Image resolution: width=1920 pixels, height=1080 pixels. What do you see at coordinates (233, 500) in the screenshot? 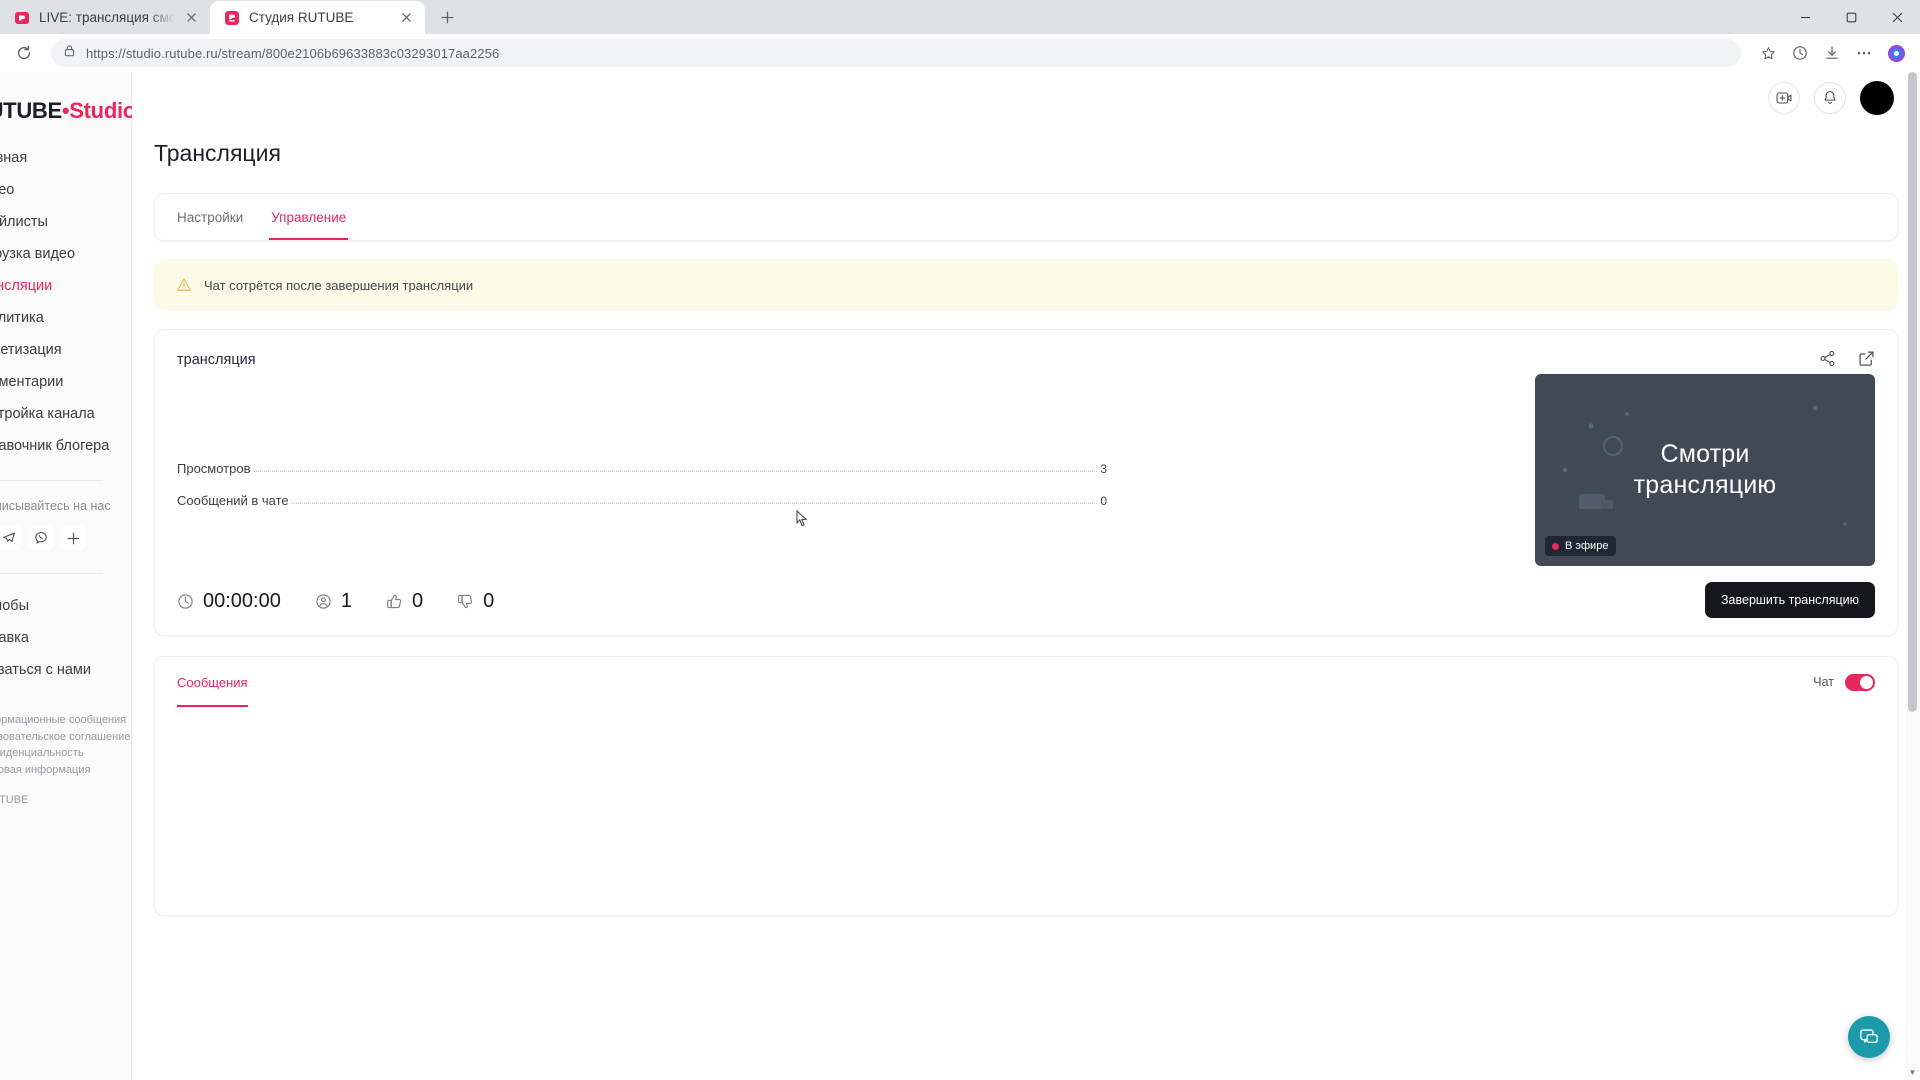
I see `stat-label-chat-messages: Сообщений в чате` at bounding box center [233, 500].